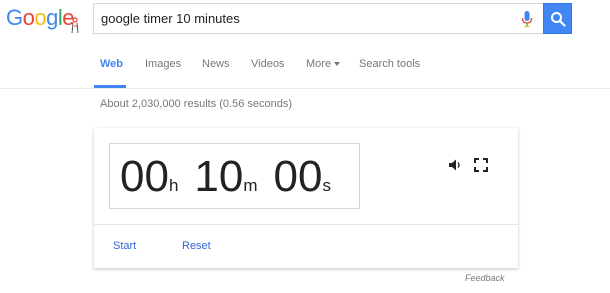 This screenshot has width=610, height=293. What do you see at coordinates (14, 17) in the screenshot?
I see `logo-letter-g: G` at bounding box center [14, 17].